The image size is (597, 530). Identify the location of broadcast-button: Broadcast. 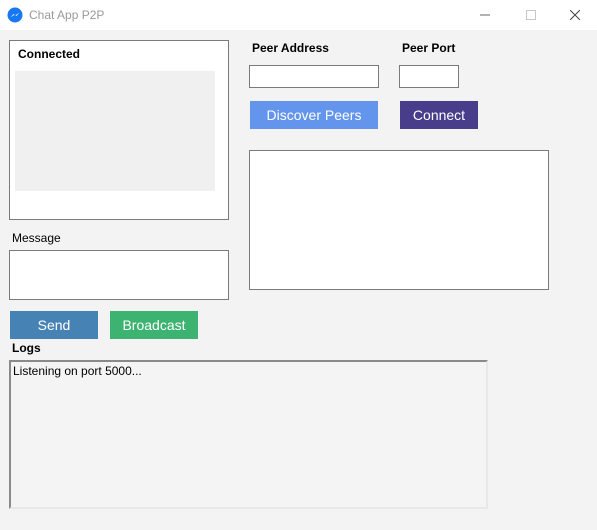
(154, 325).